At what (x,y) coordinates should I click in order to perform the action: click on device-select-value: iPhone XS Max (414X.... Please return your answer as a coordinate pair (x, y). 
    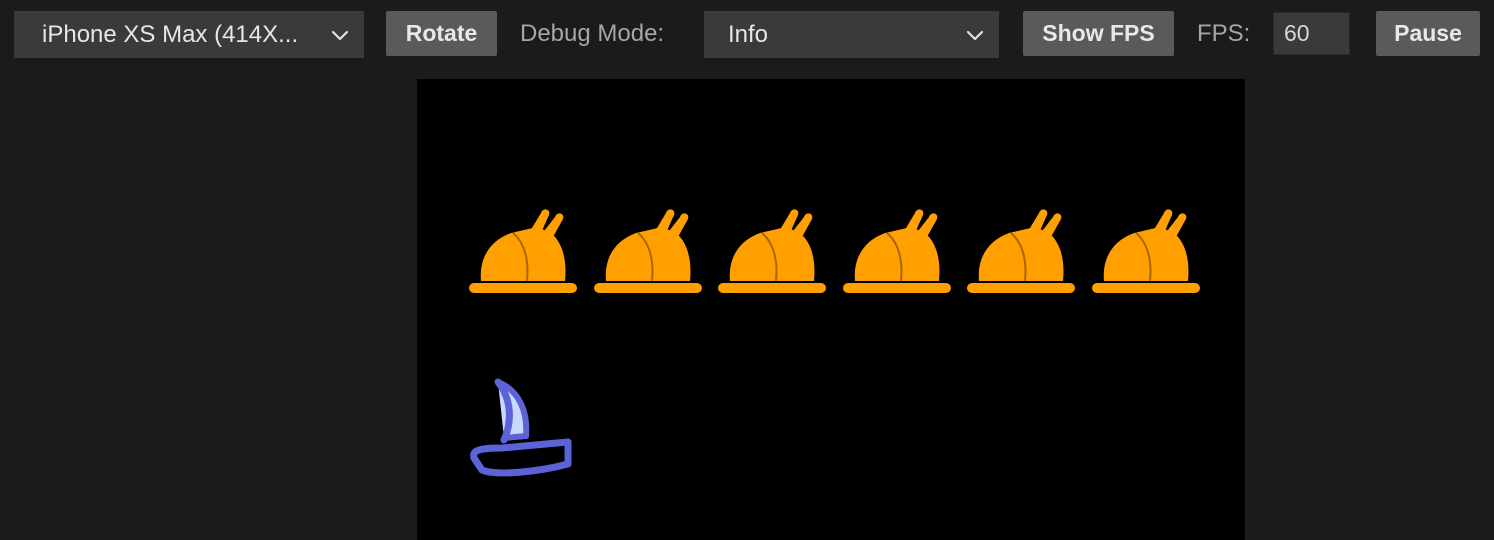
    Looking at the image, I should click on (170, 34).